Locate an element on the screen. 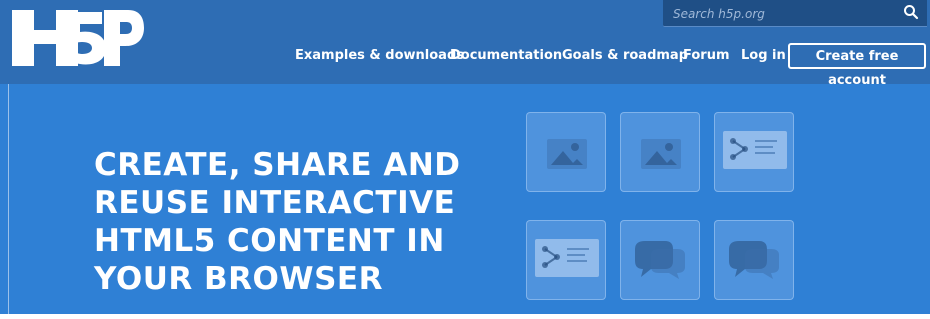  nav-documentation: Documentation is located at coordinates (506, 55).